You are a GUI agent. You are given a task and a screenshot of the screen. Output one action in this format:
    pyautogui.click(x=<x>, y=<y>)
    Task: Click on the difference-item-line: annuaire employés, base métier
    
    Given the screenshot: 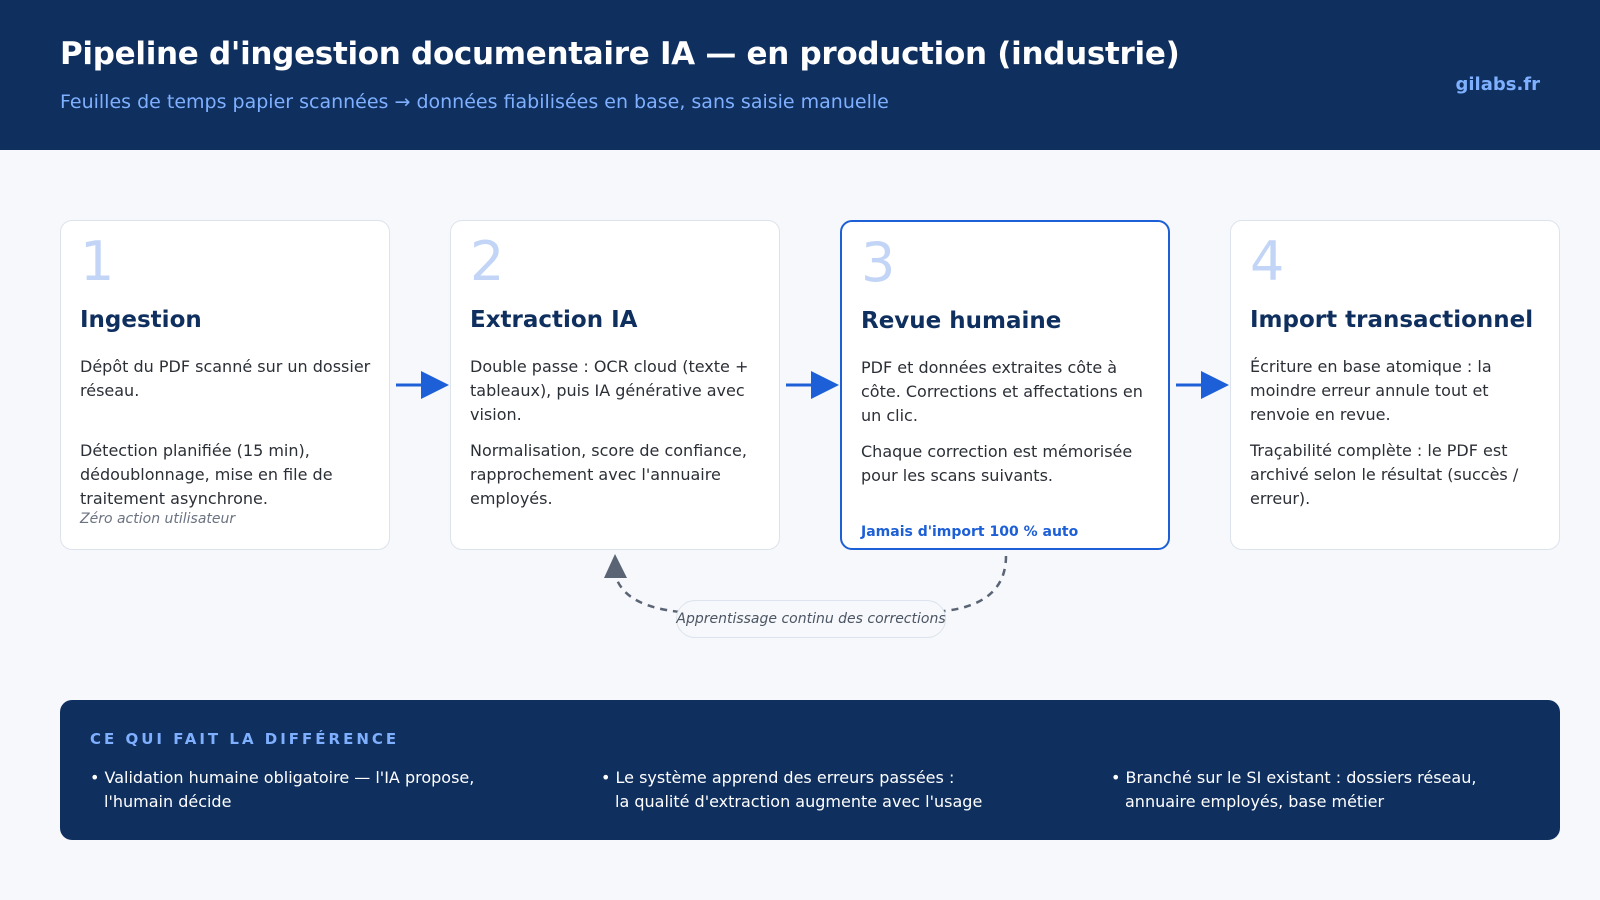 What is the action you would take?
    pyautogui.click(x=1255, y=801)
    